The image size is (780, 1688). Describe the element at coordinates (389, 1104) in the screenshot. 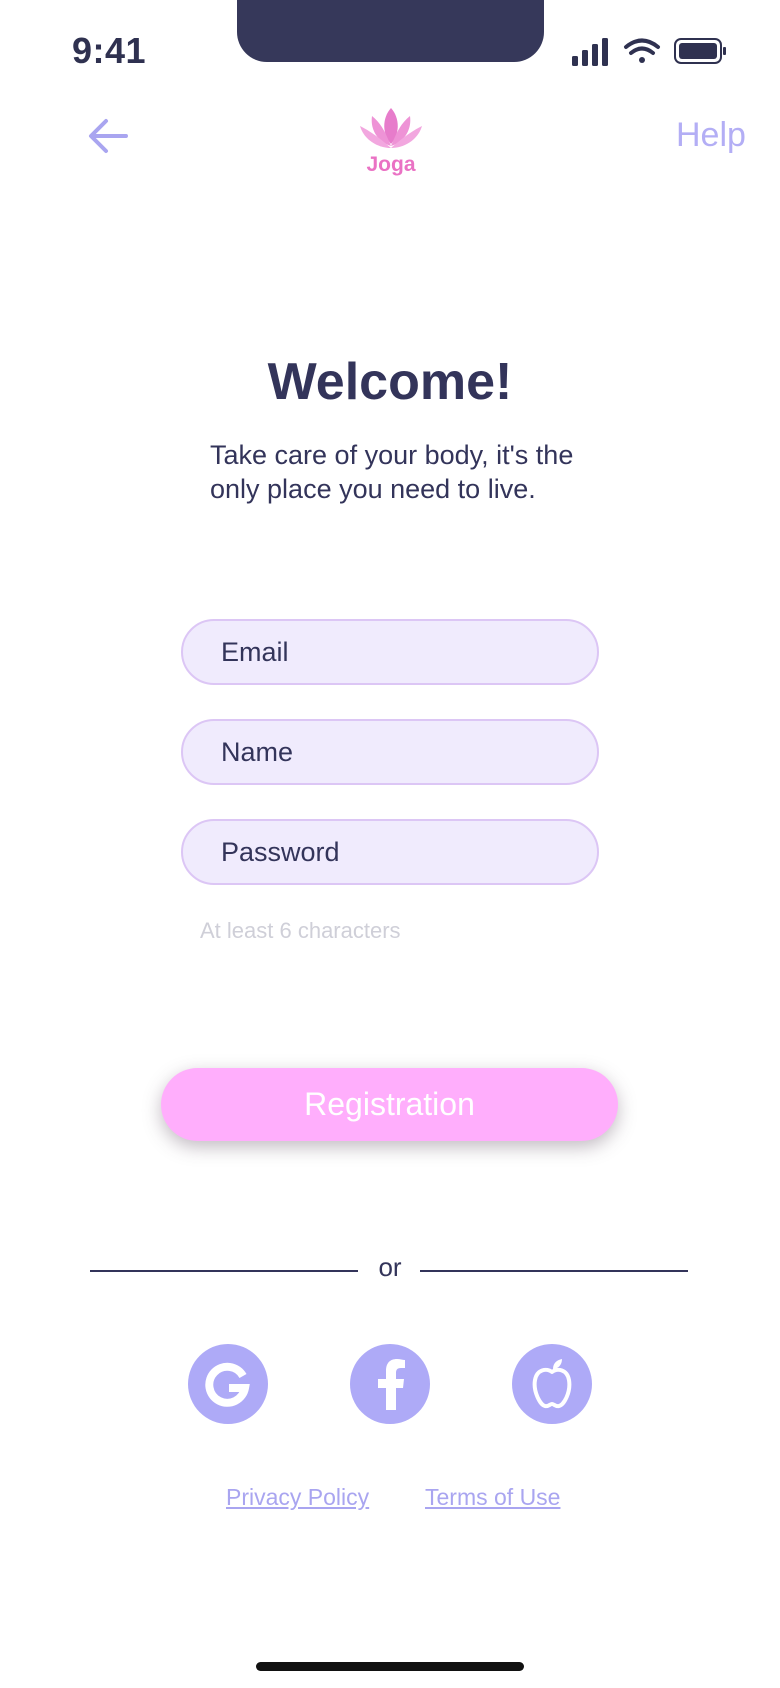

I see `registration-button: Registration` at that location.